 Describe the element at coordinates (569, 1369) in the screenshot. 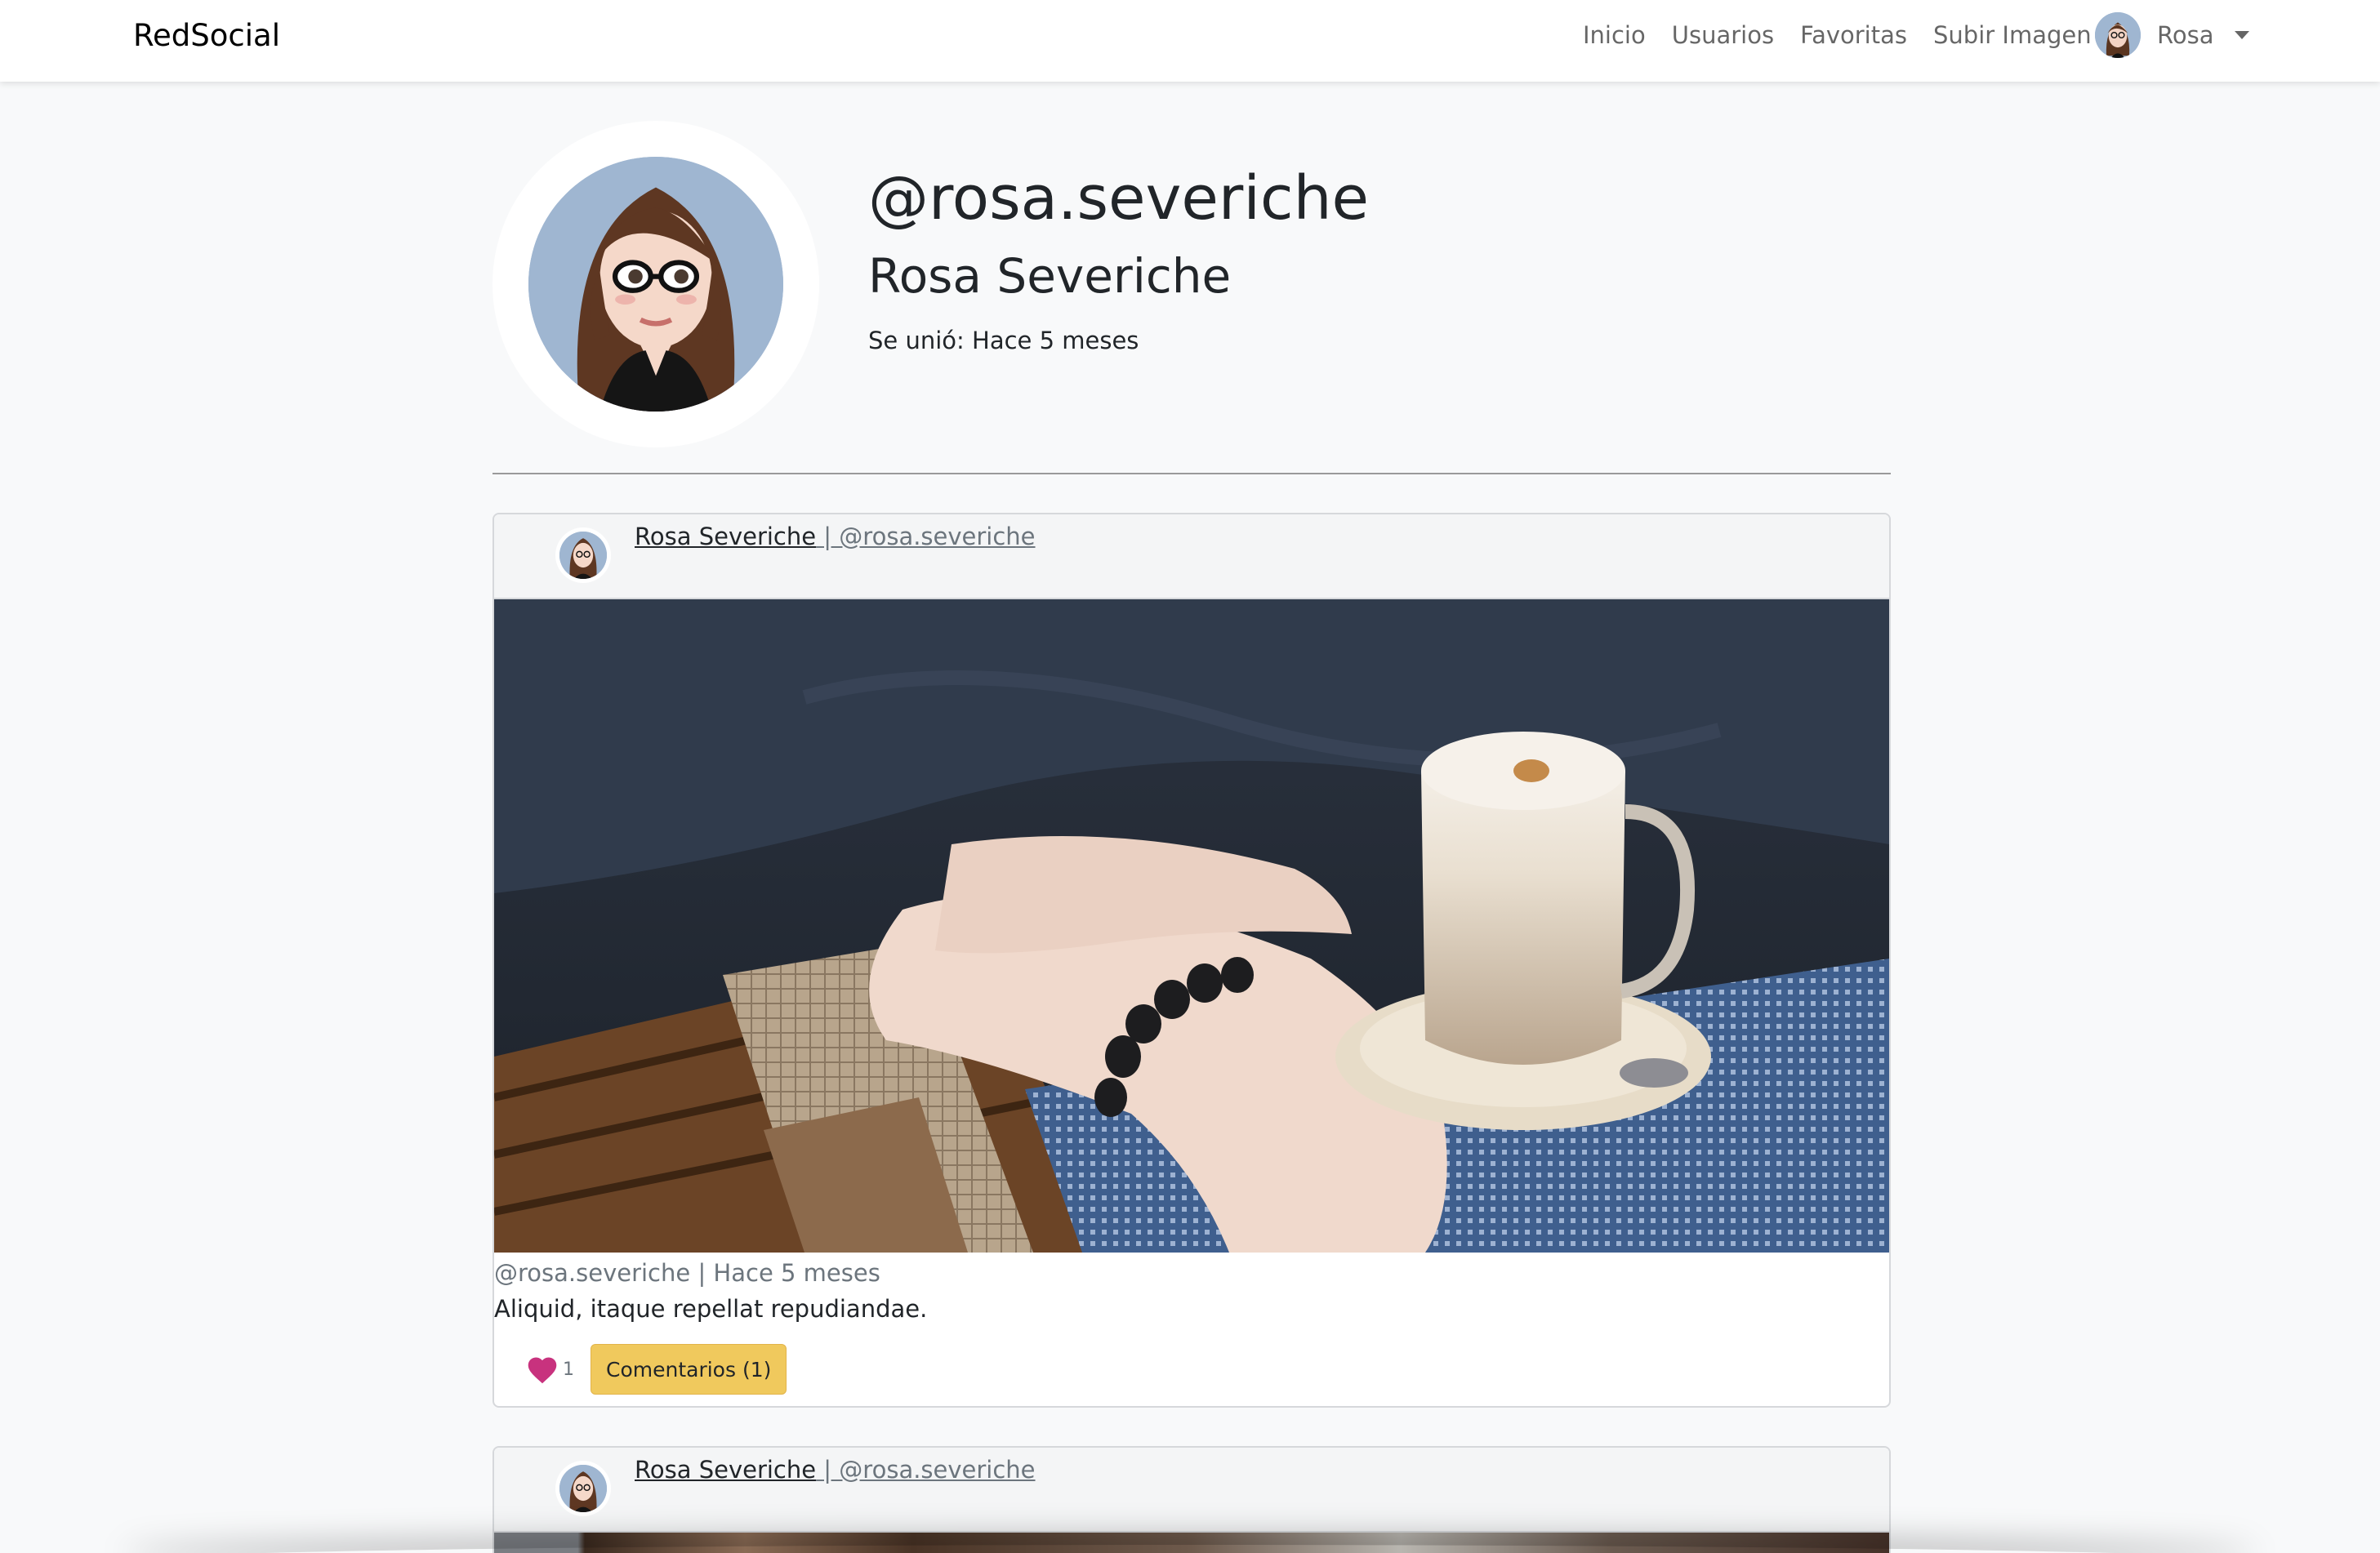

I see `like-count: 1` at that location.